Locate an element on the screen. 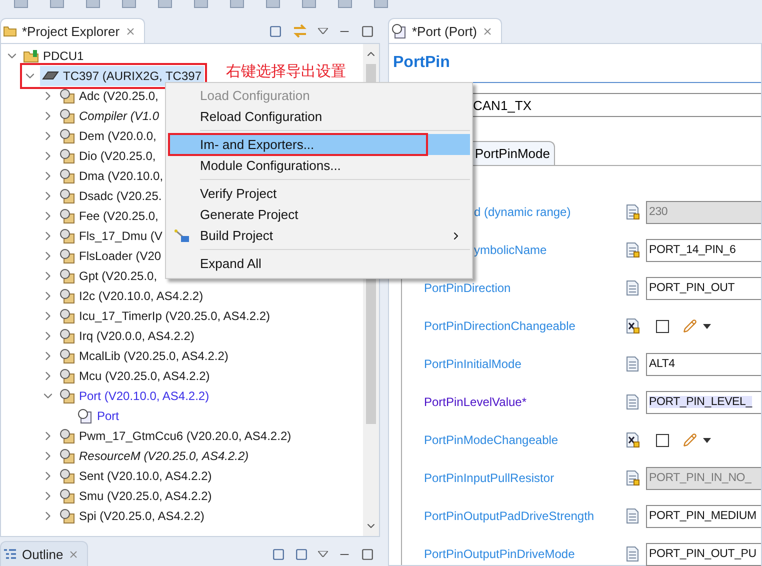 The image size is (762, 566). parameter-label: PortPinOutputPinDriveMode is located at coordinates (500, 554).